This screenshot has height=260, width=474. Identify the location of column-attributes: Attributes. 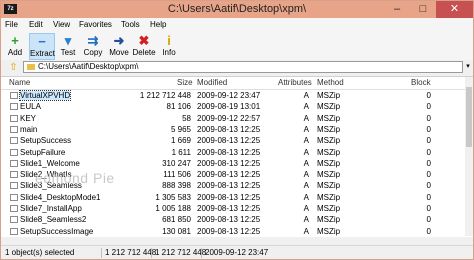
(295, 83).